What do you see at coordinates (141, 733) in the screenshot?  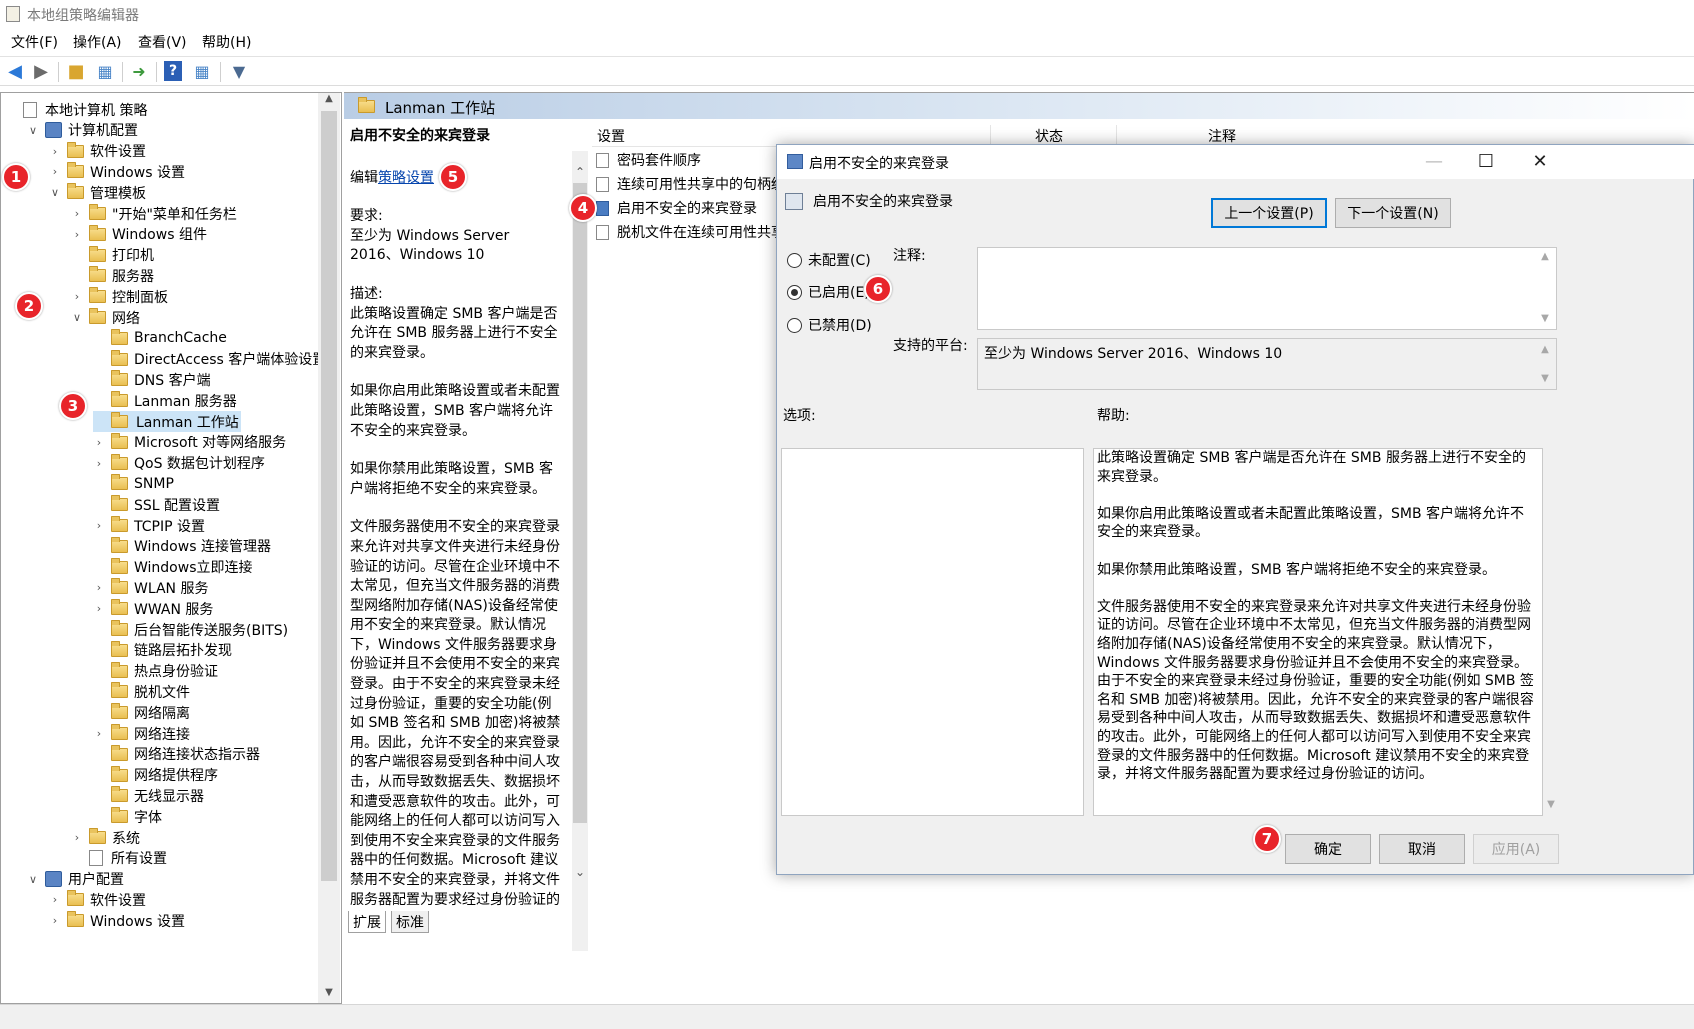 I see `tree-item: › 网络连接` at bounding box center [141, 733].